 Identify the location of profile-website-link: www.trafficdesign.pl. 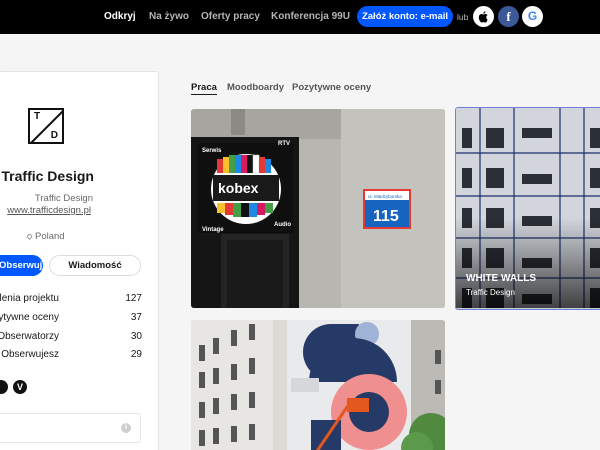
(45, 210).